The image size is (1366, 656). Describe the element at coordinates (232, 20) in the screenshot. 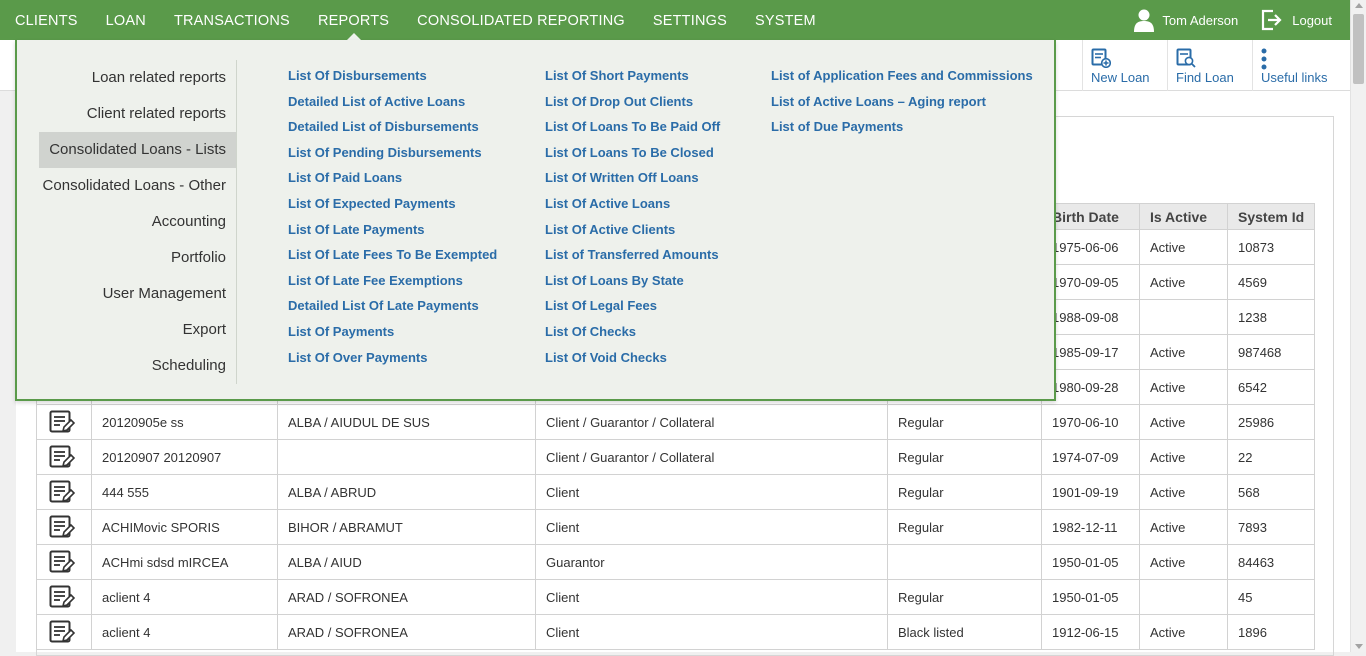

I see `nav-transactions: TRANSACTIONS` at that location.